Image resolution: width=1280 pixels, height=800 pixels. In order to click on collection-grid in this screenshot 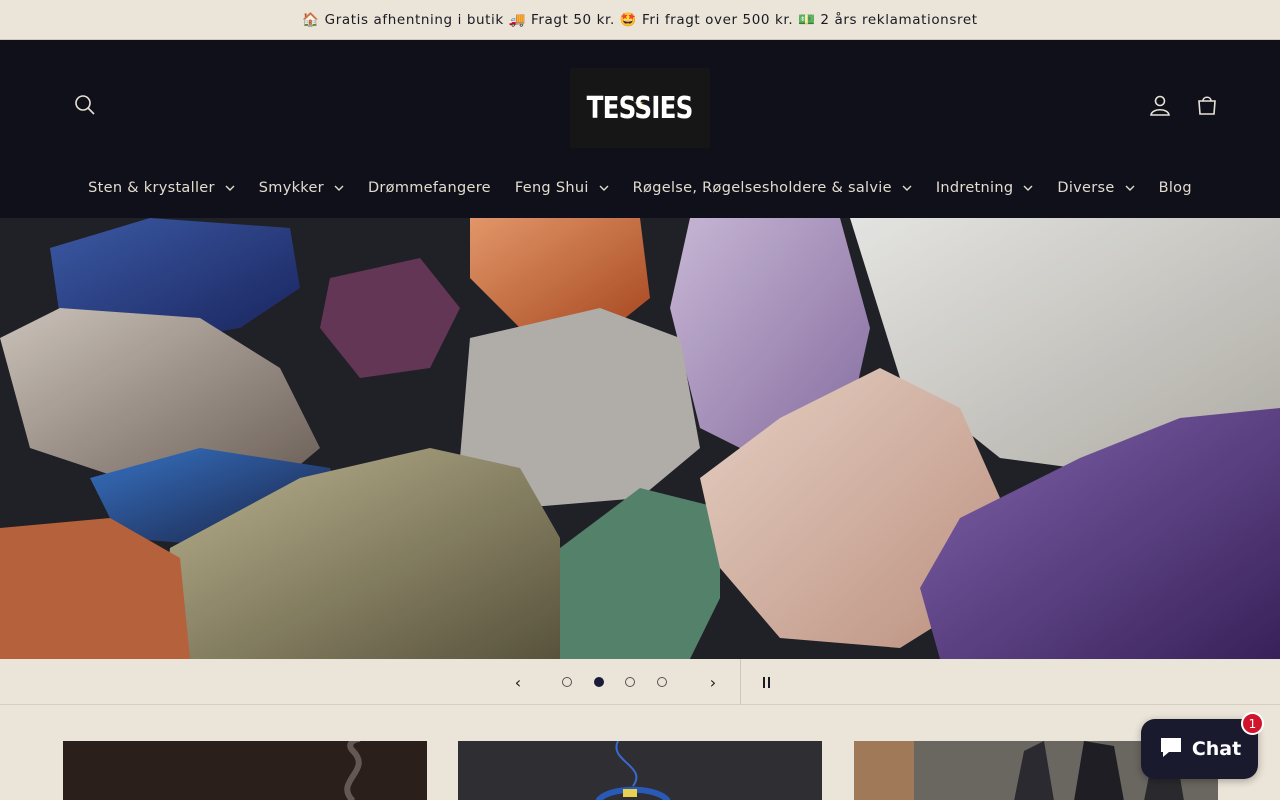, I will do `click(640, 752)`.